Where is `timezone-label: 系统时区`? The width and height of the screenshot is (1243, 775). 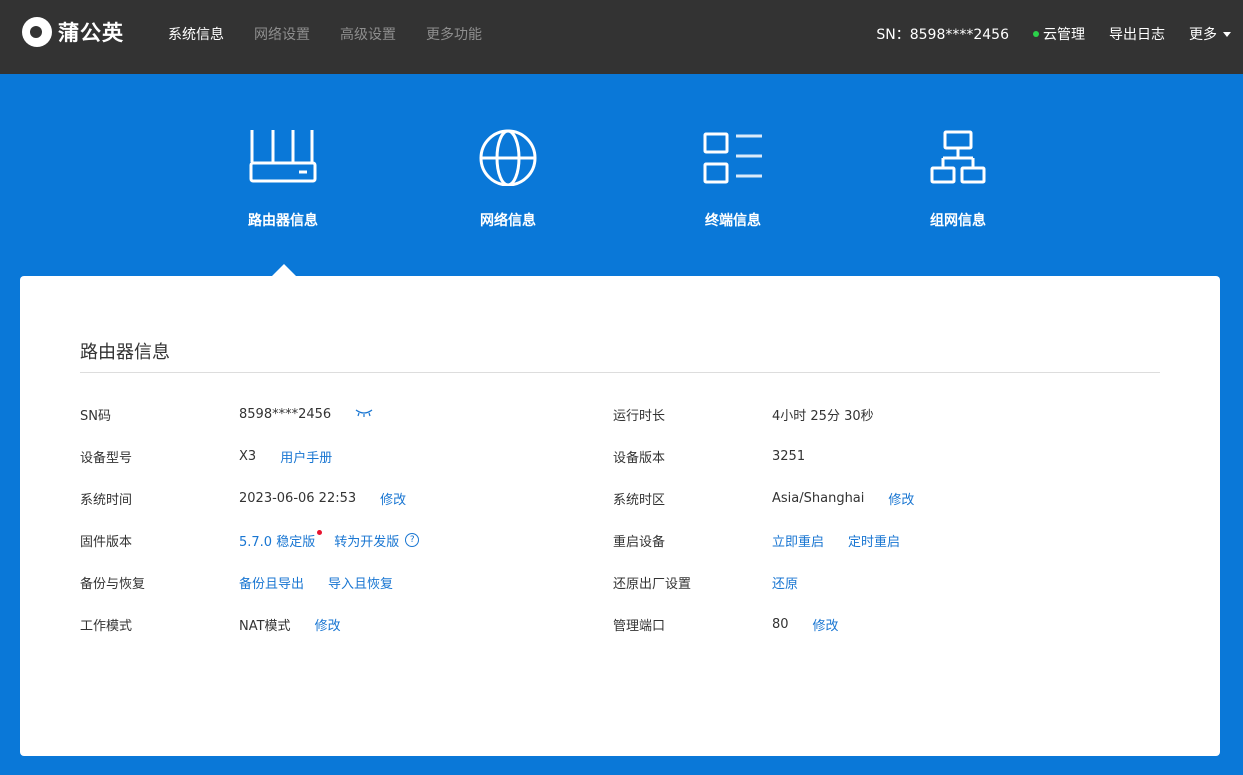 timezone-label: 系统时区 is located at coordinates (639, 500).